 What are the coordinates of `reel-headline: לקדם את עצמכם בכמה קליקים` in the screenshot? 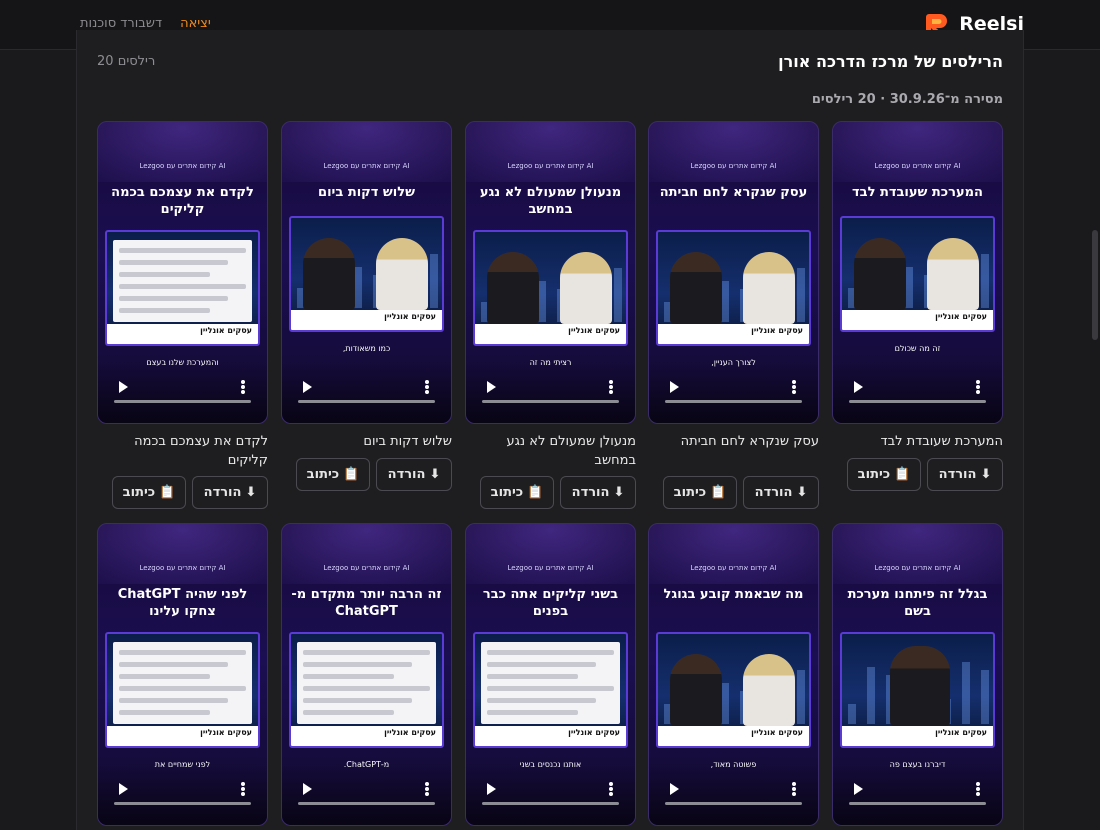 It's located at (182, 201).